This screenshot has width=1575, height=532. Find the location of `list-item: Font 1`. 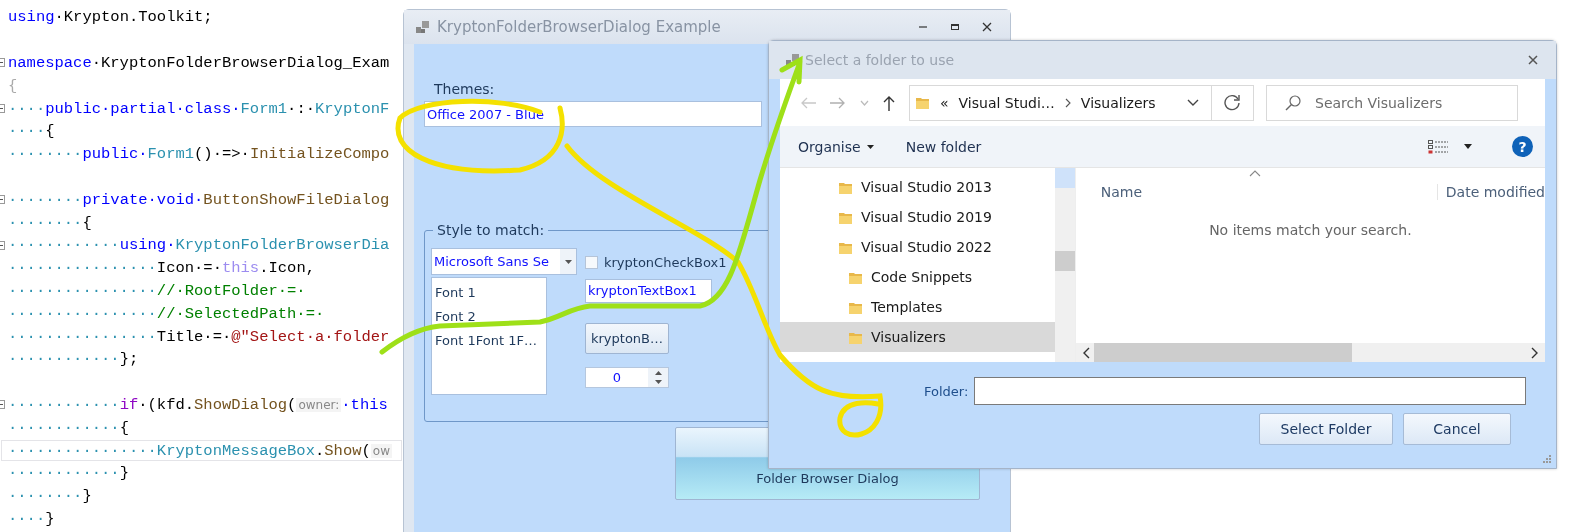

list-item: Font 1 is located at coordinates (490, 294).